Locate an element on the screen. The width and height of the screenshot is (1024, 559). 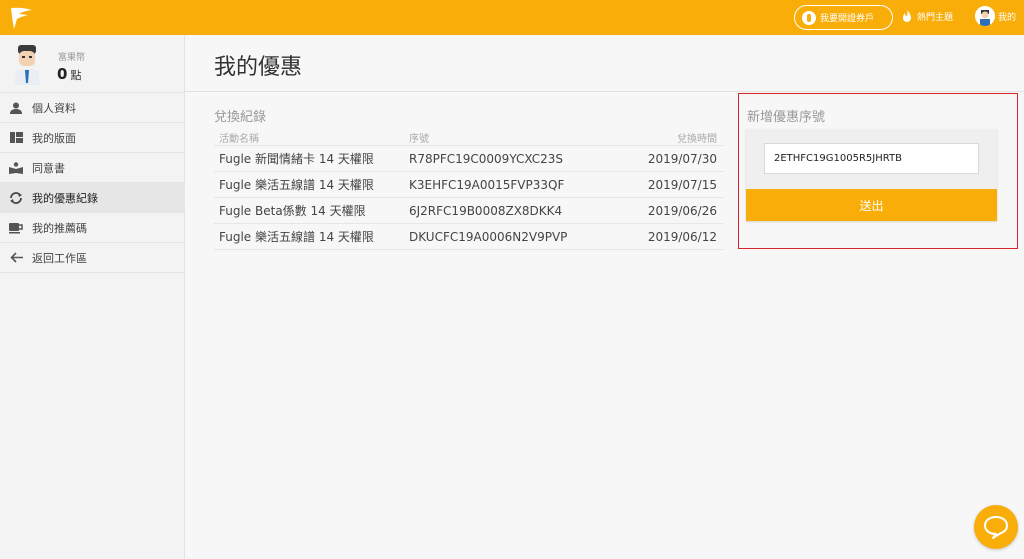
sidebar-item-label: 我的推薦碼 is located at coordinates (59, 228).